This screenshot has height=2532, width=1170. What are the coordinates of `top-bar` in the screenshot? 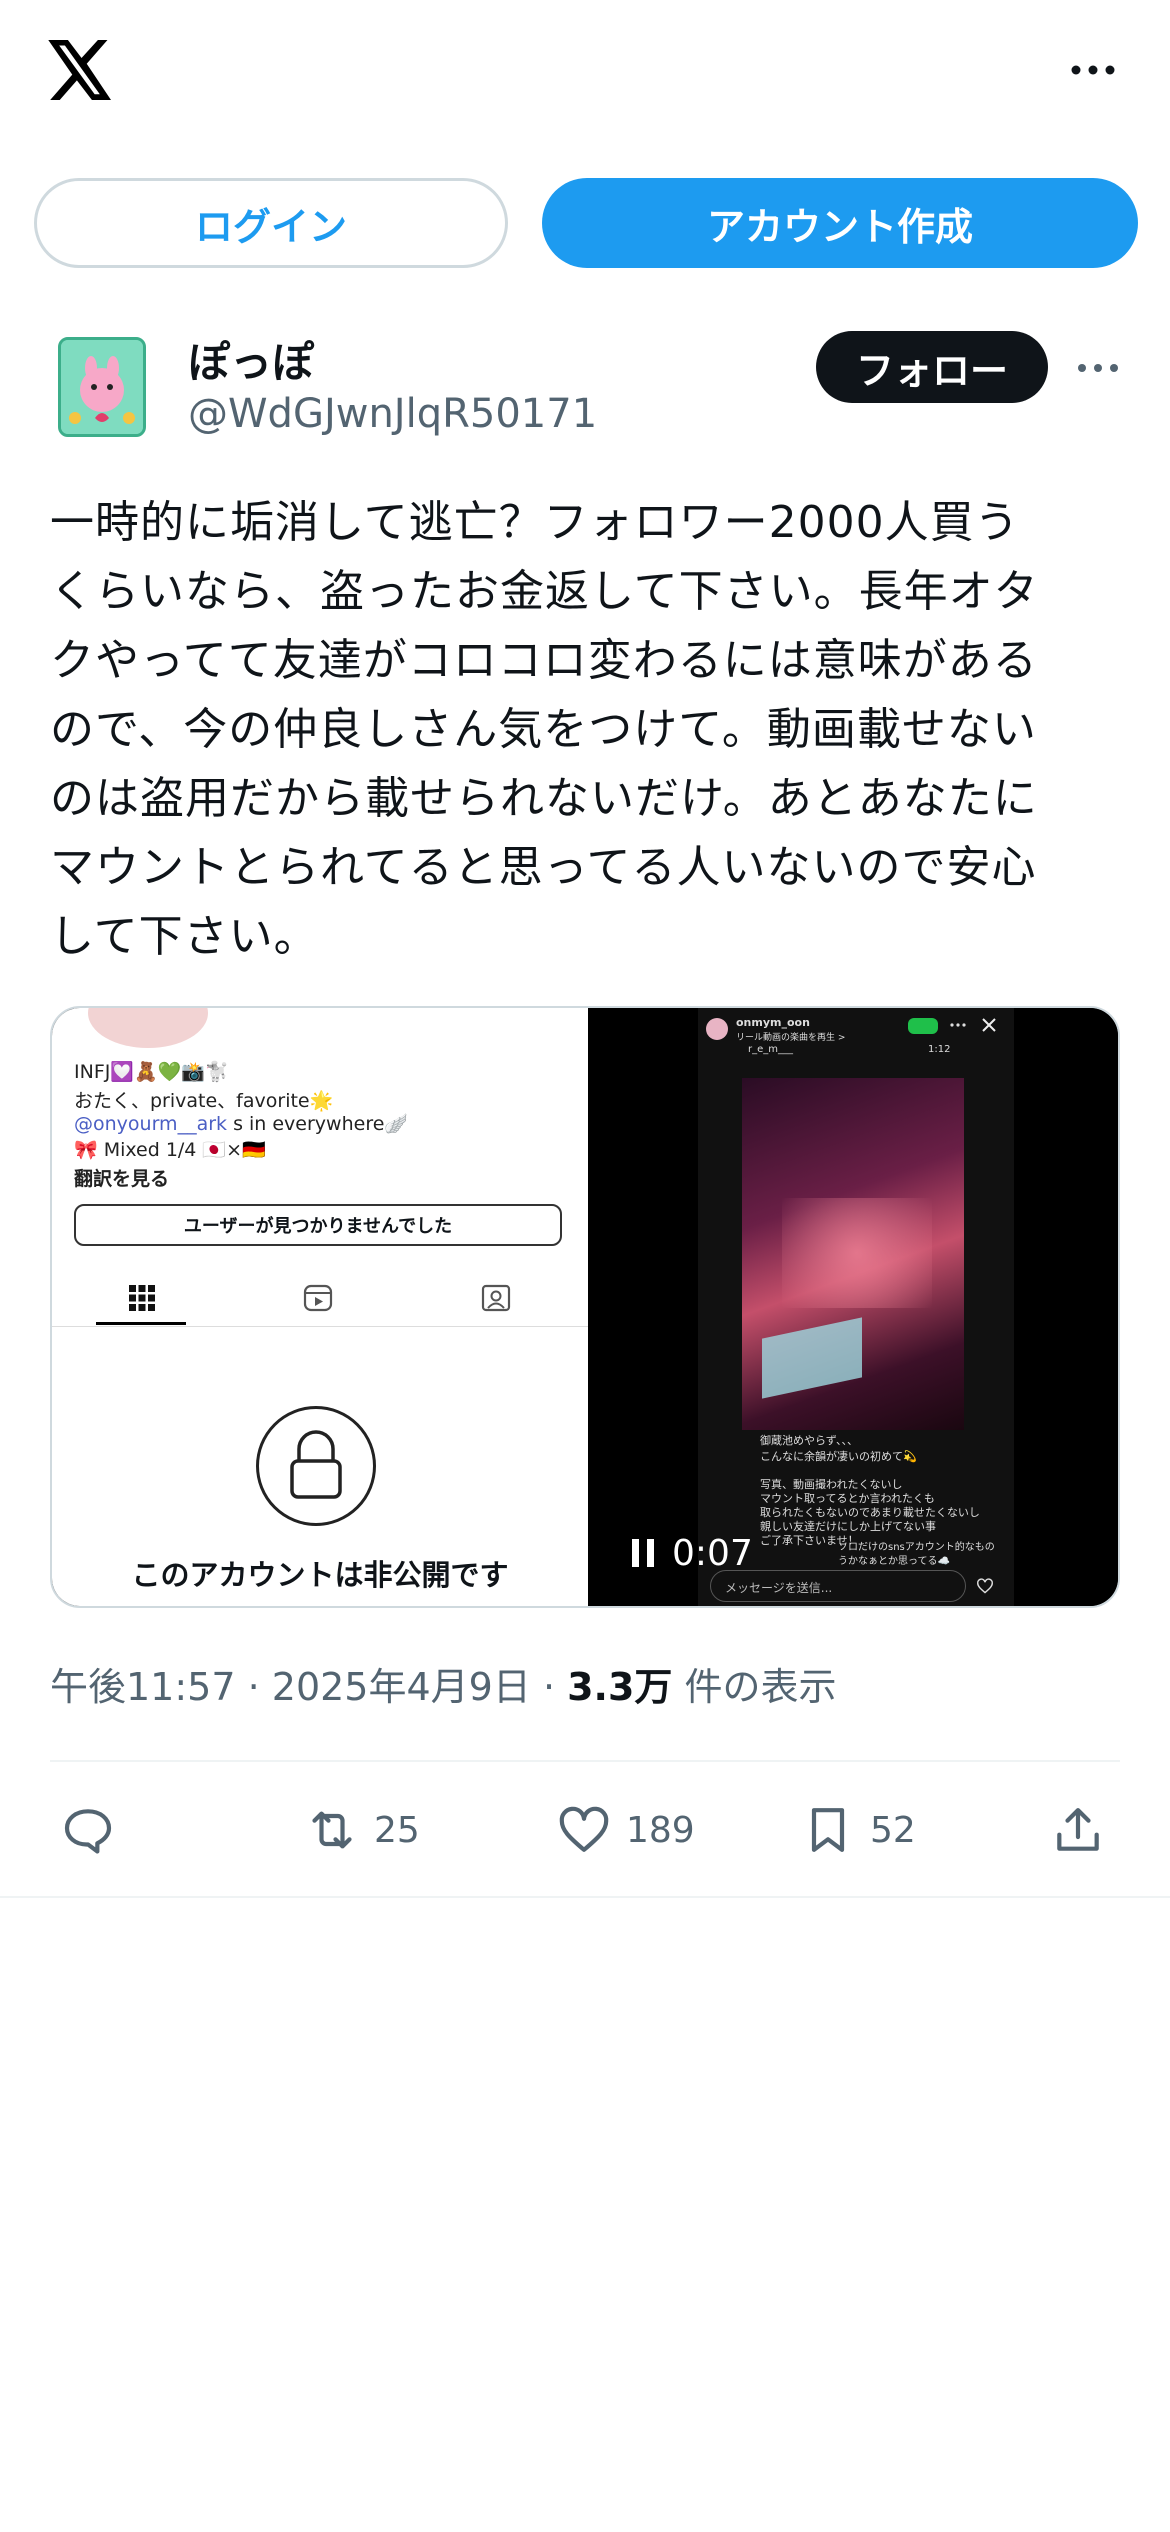 It's located at (585, 75).